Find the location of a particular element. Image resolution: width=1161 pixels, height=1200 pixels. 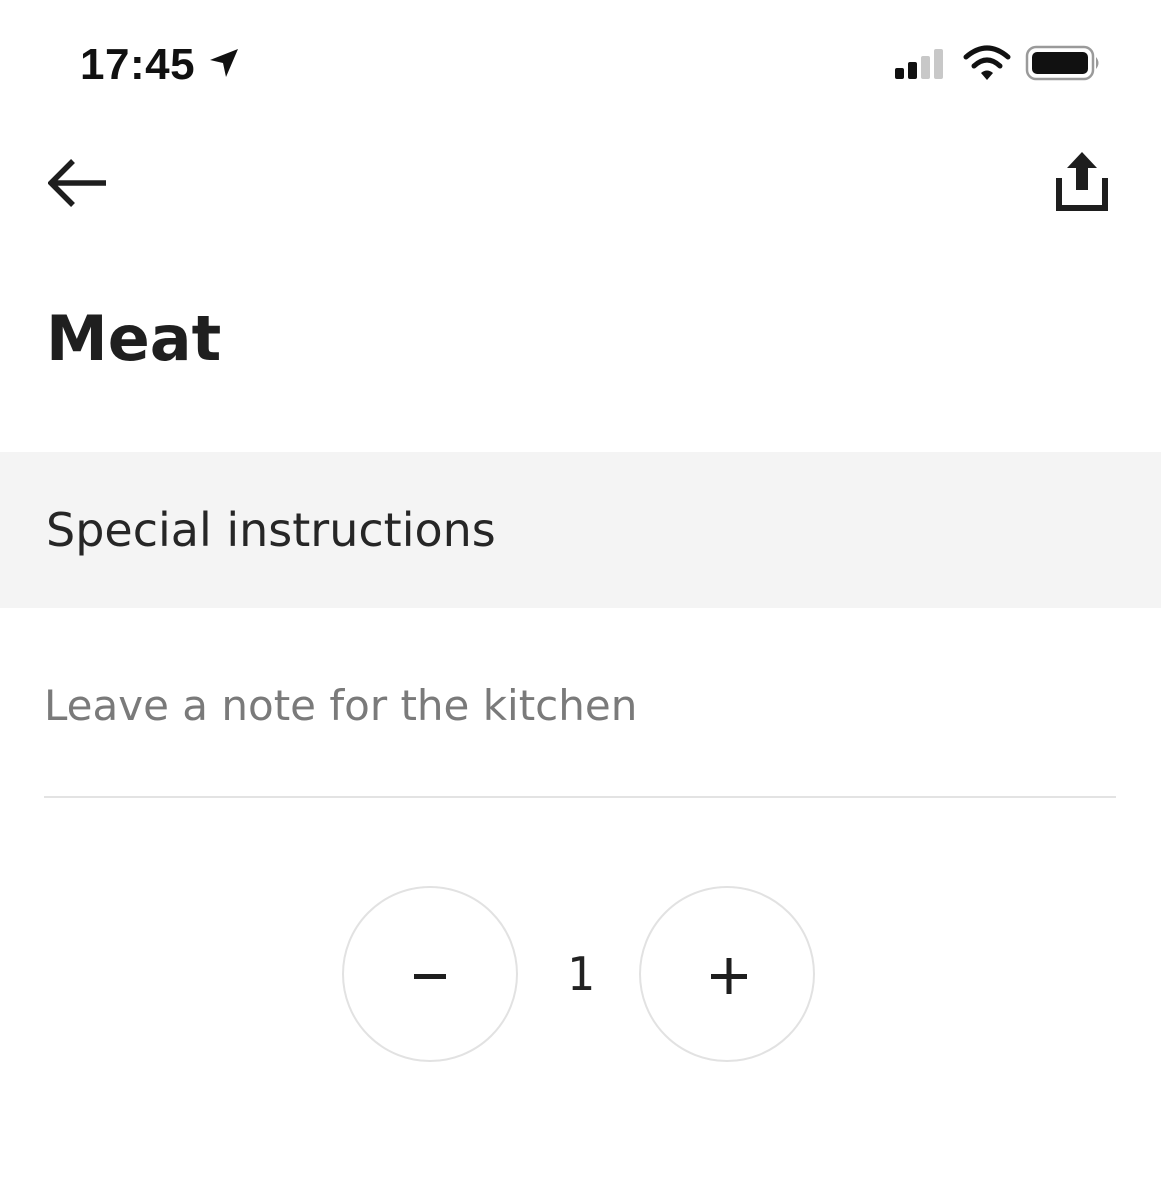

location-arrow-icon is located at coordinates (224, 63).